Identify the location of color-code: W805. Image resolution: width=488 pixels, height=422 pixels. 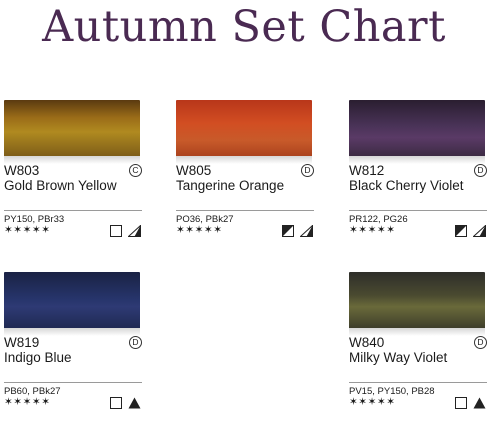
(194, 170).